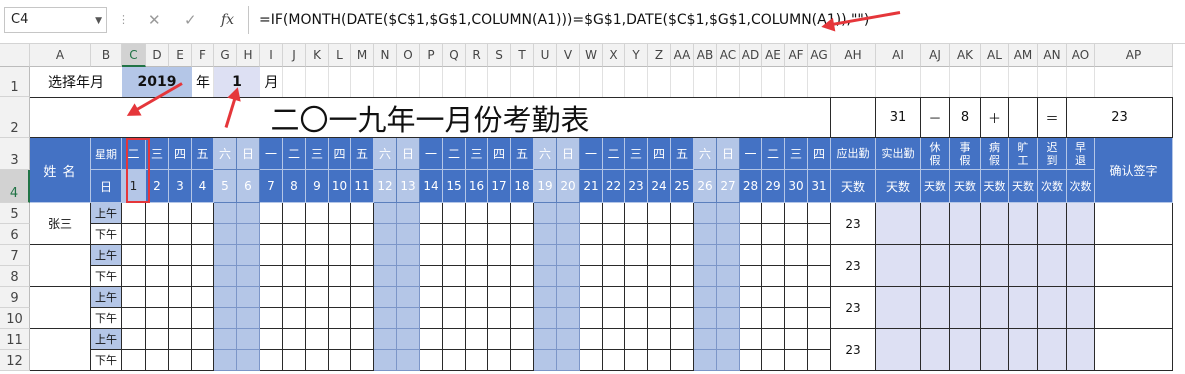 Image resolution: width=1185 pixels, height=374 pixels. I want to click on weekday-cell: 日, so click(248, 154).